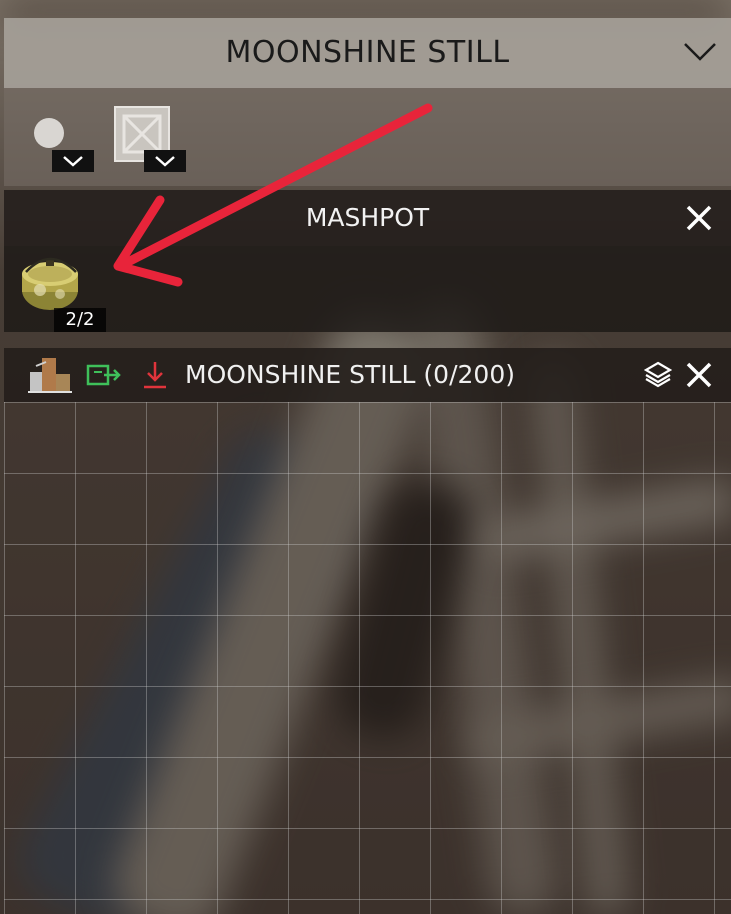  What do you see at coordinates (50, 376) in the screenshot?
I see `moonshine-still-icon` at bounding box center [50, 376].